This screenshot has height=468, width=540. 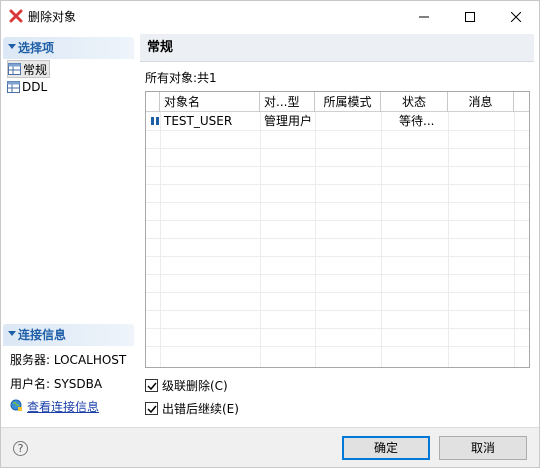 I want to click on page-title: 常规, so click(x=160, y=47).